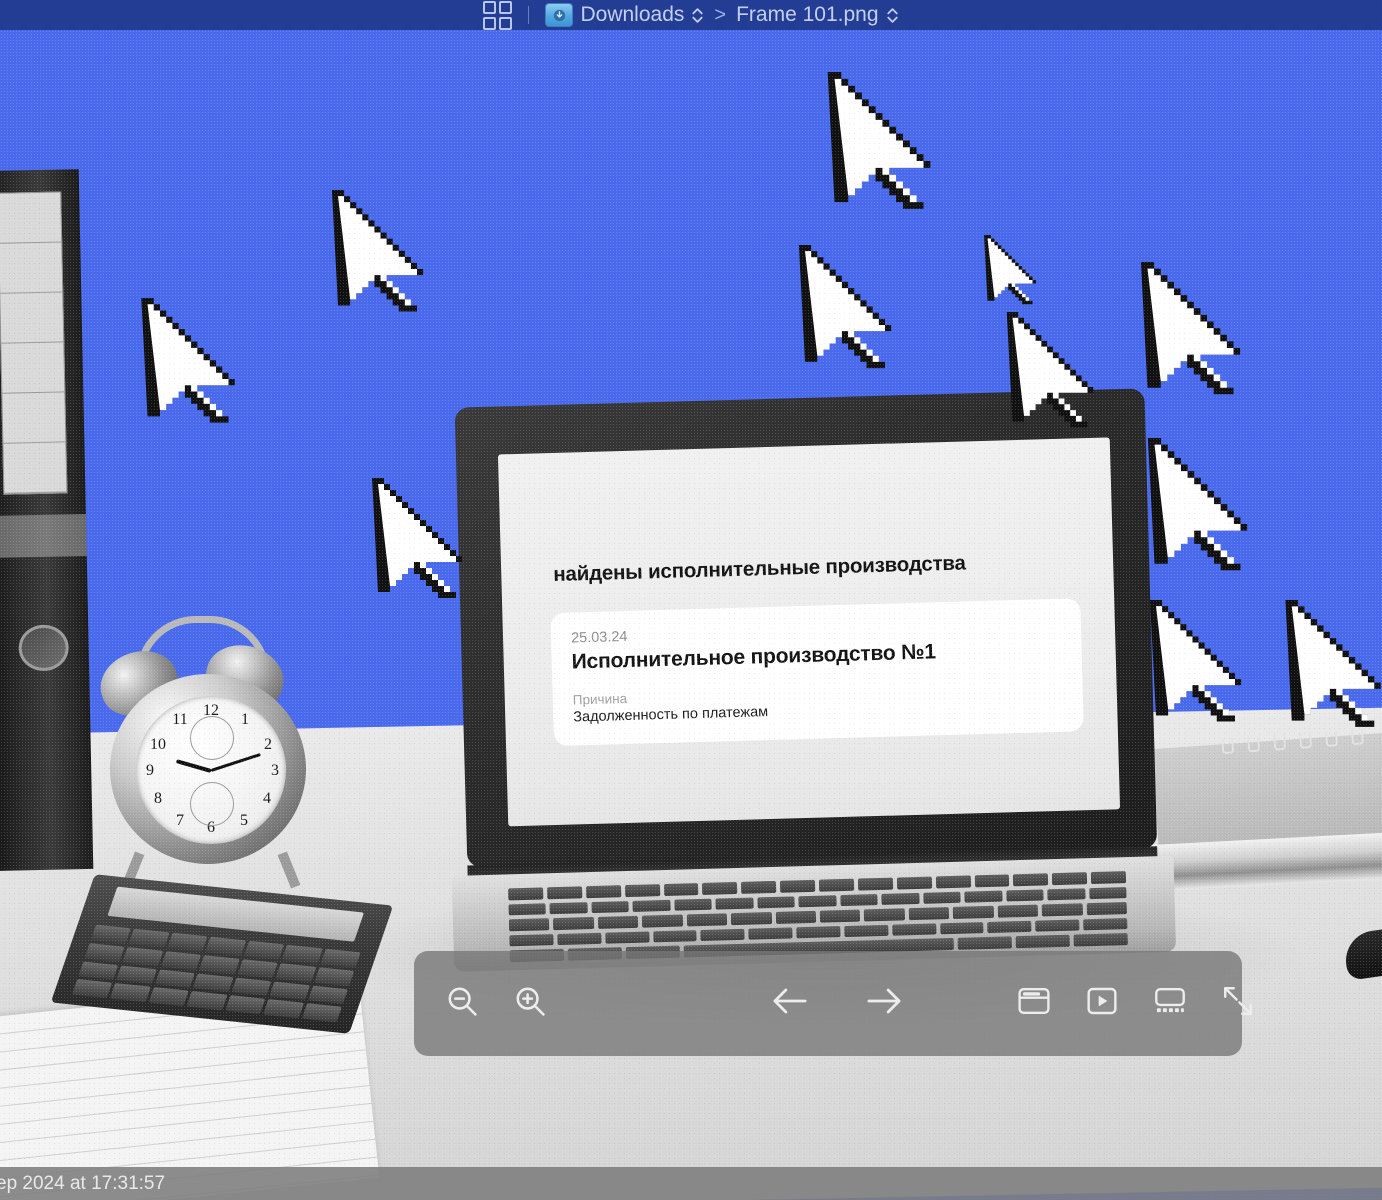 This screenshot has height=1200, width=1382. I want to click on binder-band, so click(43, 535).